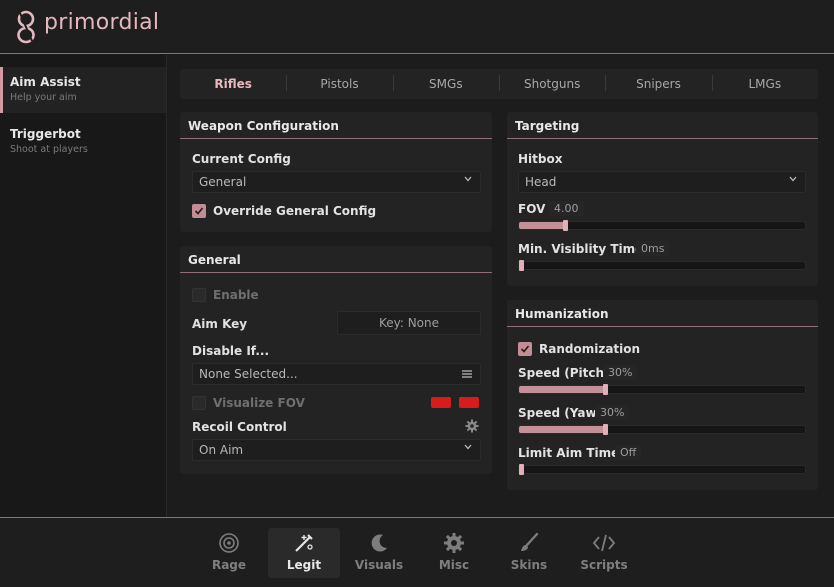  Describe the element at coordinates (540, 159) in the screenshot. I see `hitbox-label: Hitbox` at that location.